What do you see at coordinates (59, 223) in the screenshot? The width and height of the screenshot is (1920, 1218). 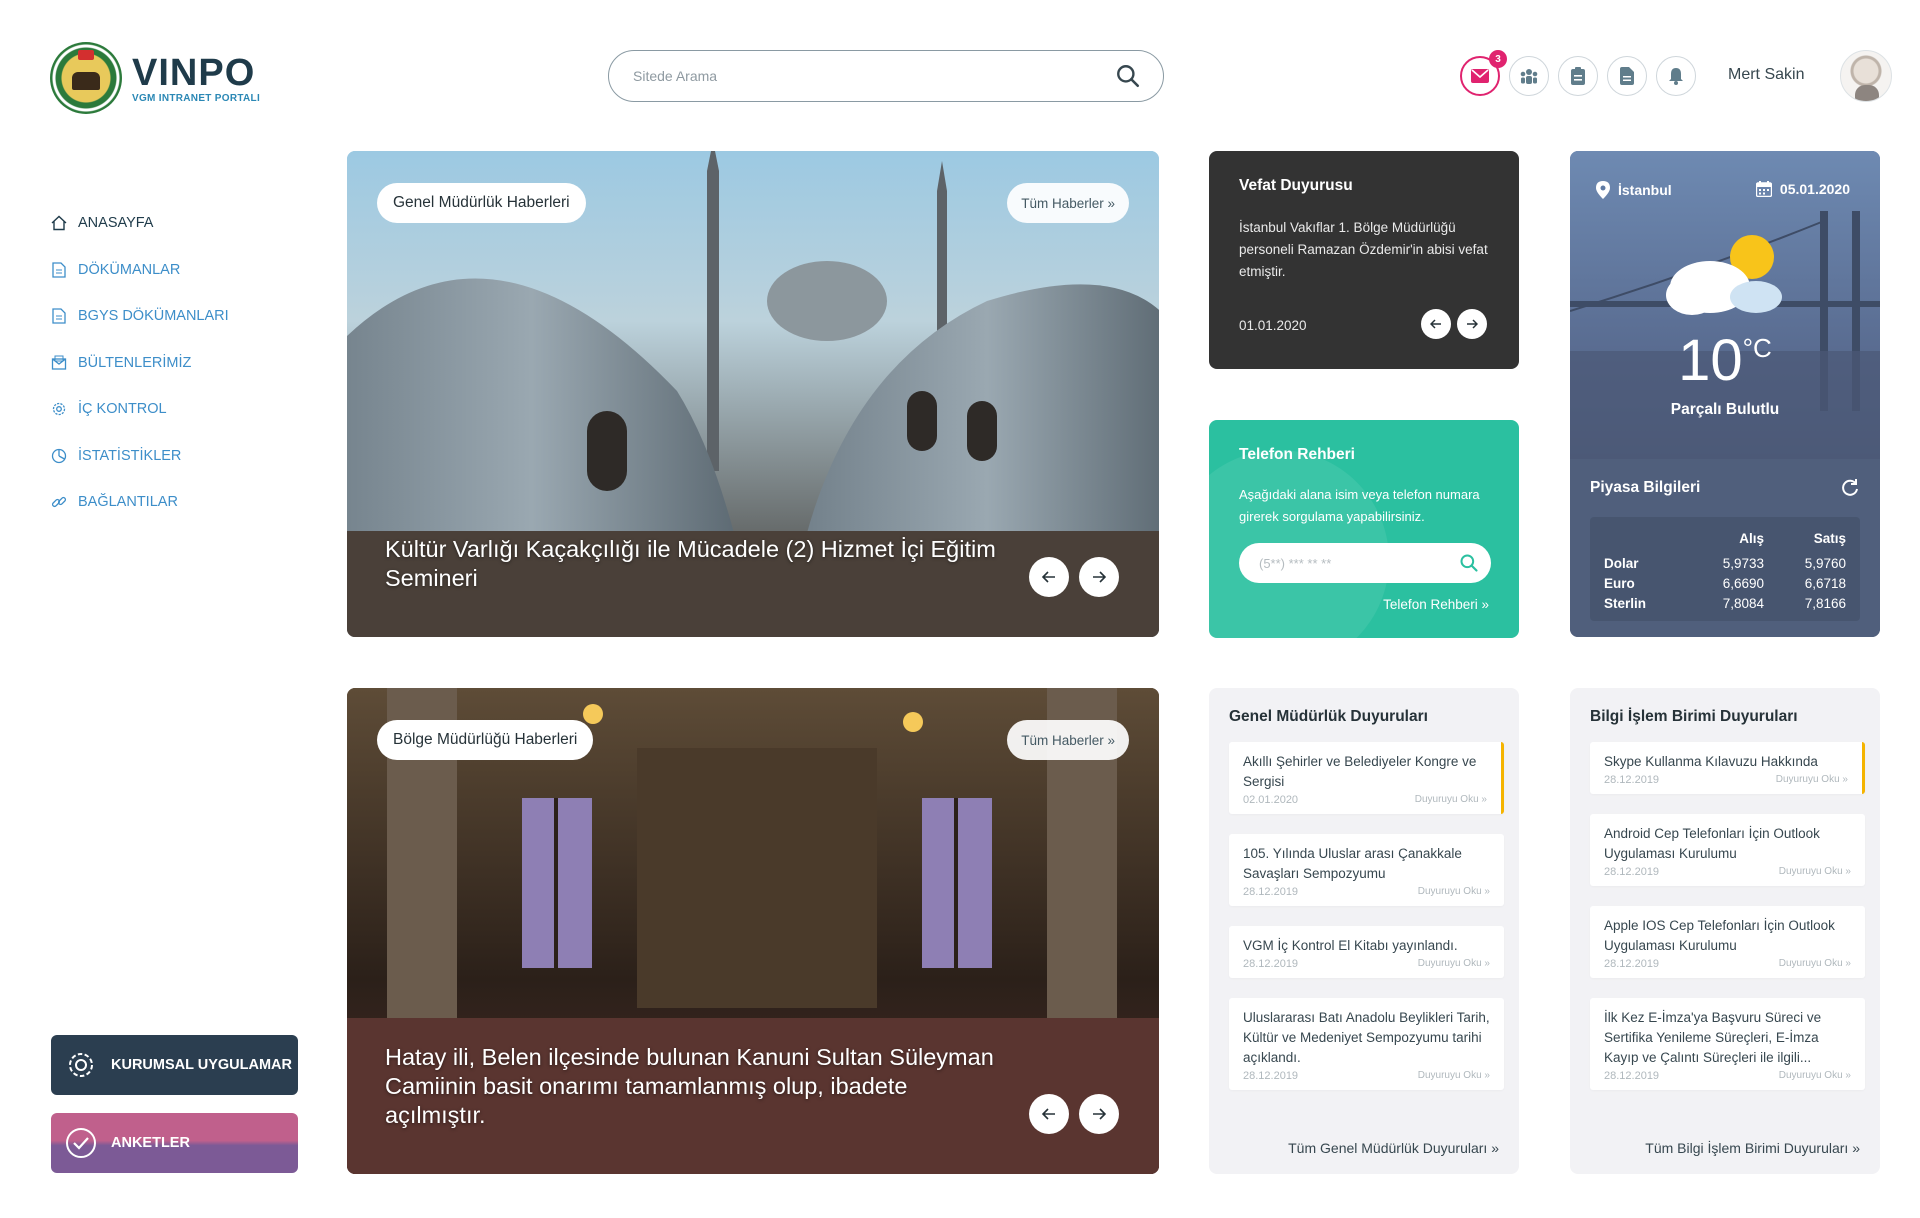 I see `home-icon` at bounding box center [59, 223].